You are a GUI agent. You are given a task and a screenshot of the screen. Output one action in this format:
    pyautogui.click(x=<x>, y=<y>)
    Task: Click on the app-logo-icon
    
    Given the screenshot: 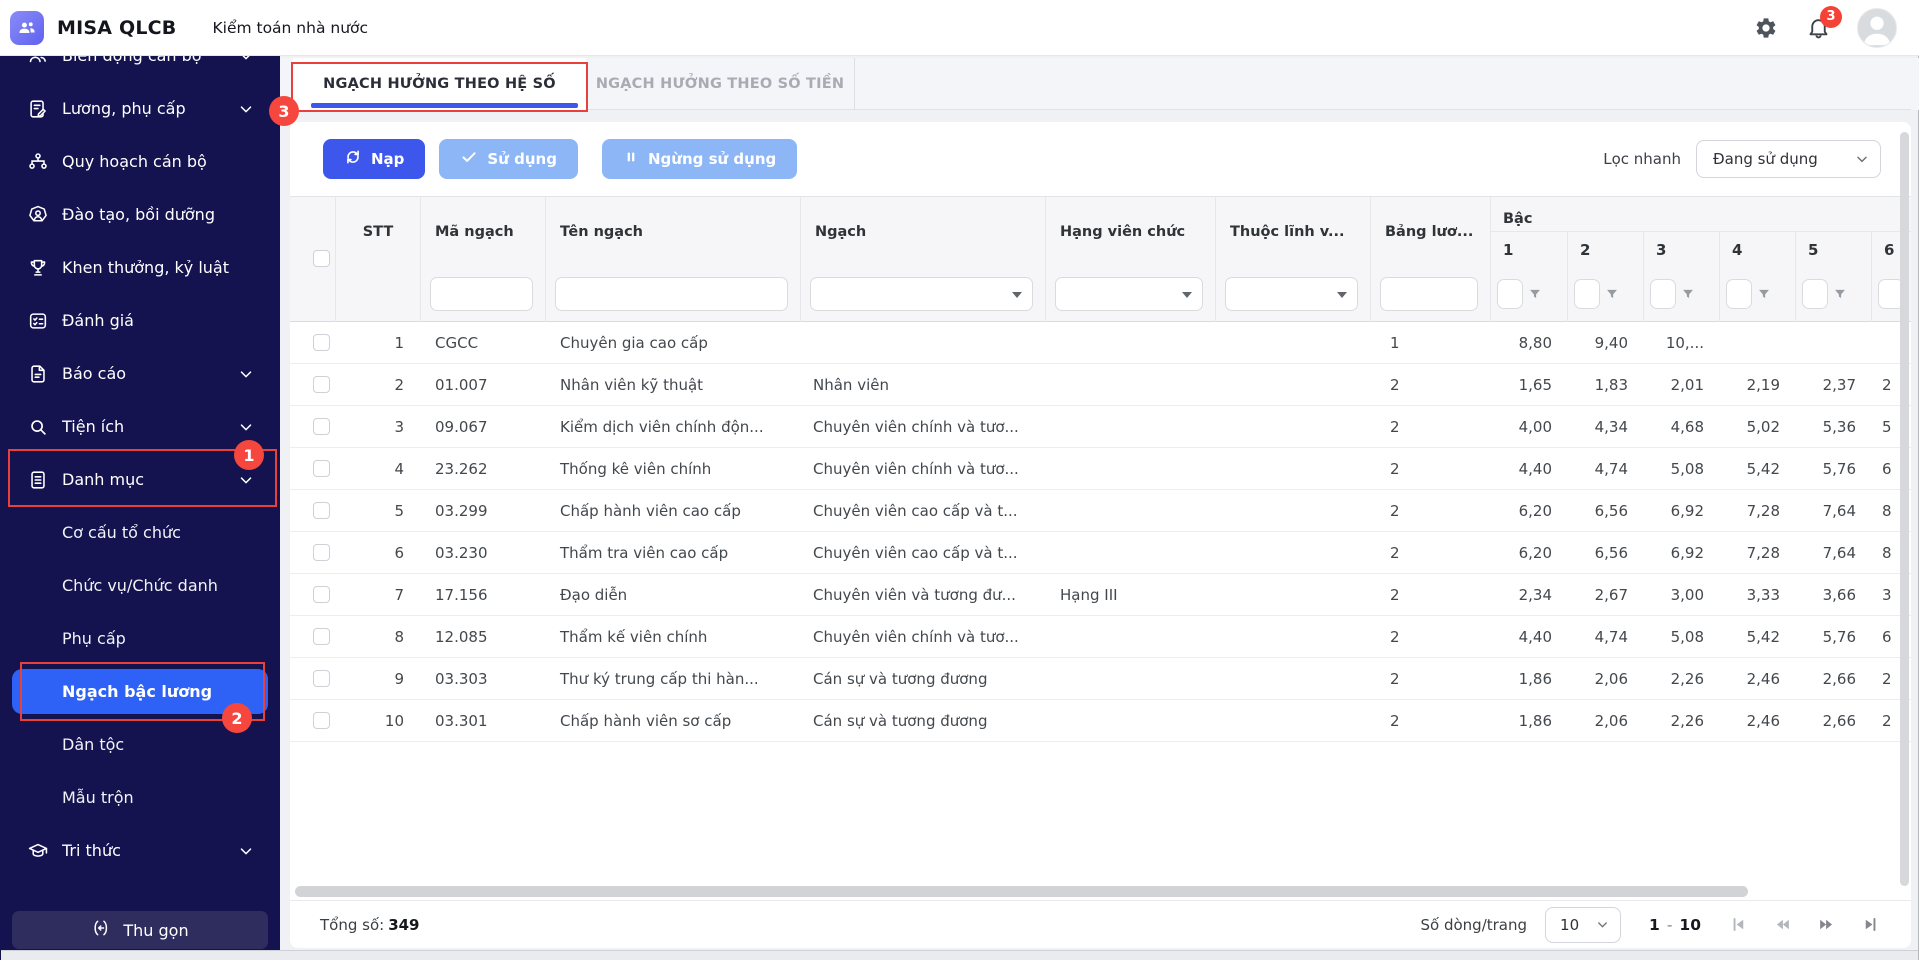 What is the action you would take?
    pyautogui.click(x=27, y=27)
    